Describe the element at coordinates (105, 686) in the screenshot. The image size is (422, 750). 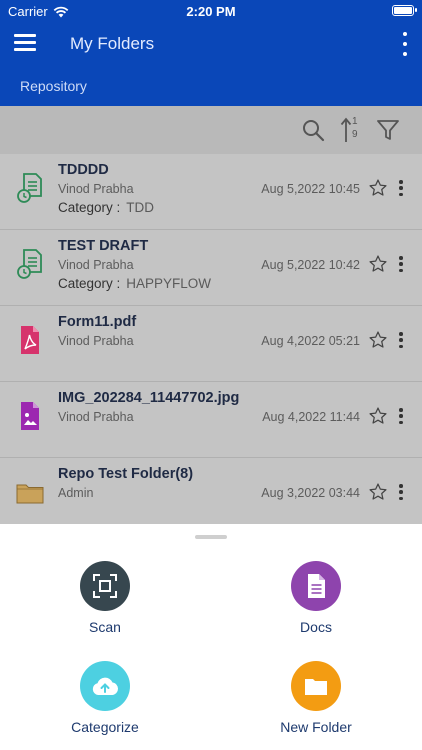
I see `cloud-upload-icon` at that location.